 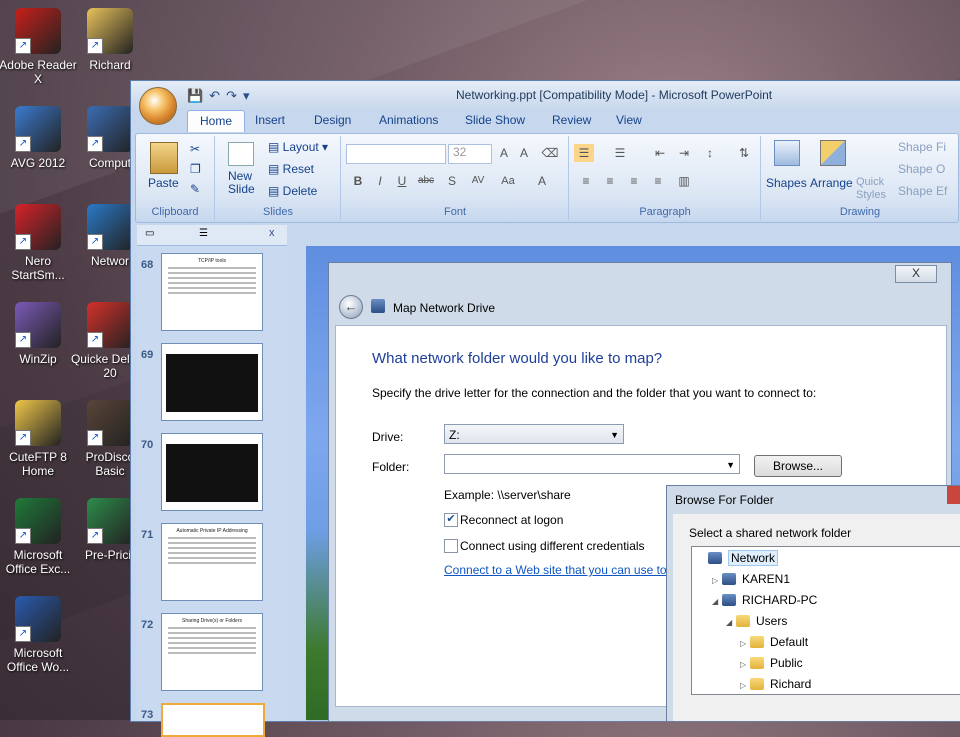 I want to click on strikethrough-icon: abc, so click(x=426, y=181).